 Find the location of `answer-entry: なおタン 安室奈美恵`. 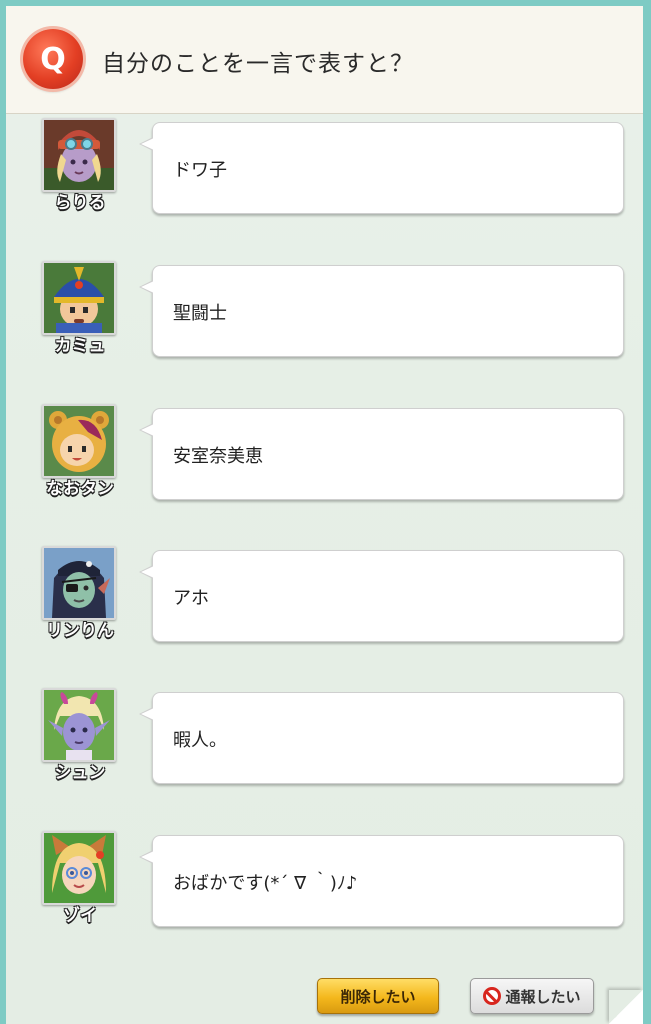

answer-entry: なおタン 安室奈美恵 is located at coordinates (324, 454).